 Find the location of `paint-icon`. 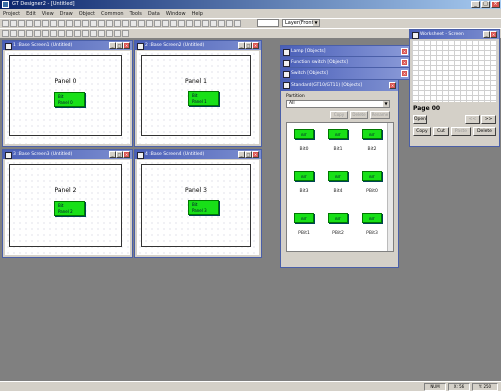

paint-icon is located at coordinates (85, 33).